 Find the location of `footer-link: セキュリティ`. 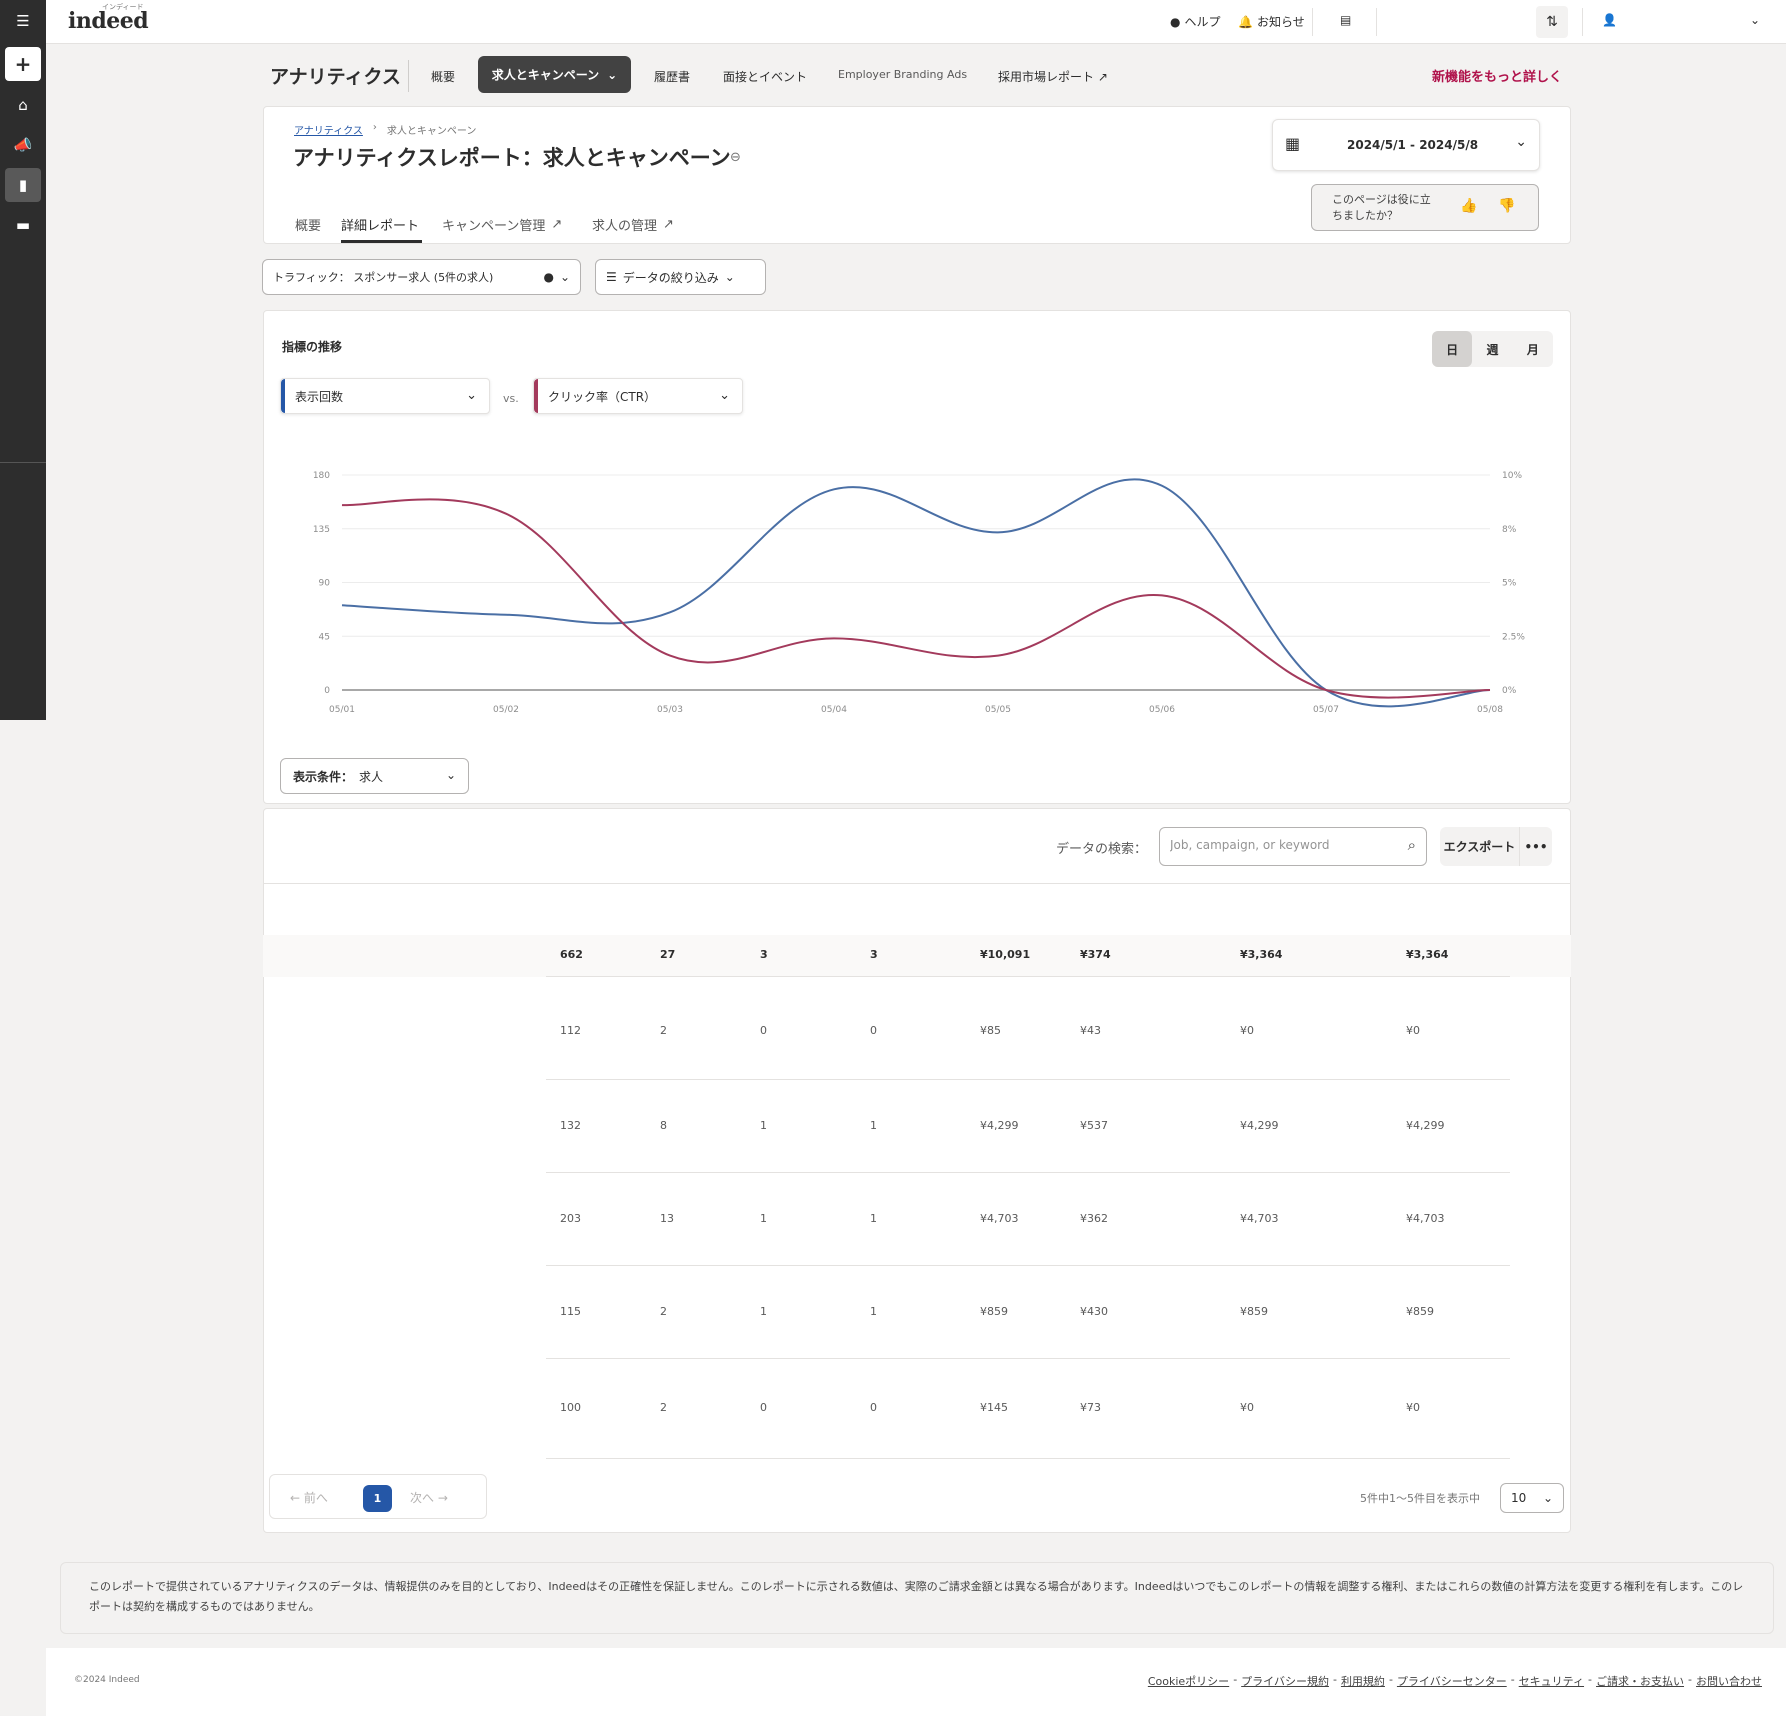

footer-link: セキュリティ is located at coordinates (1551, 1681).